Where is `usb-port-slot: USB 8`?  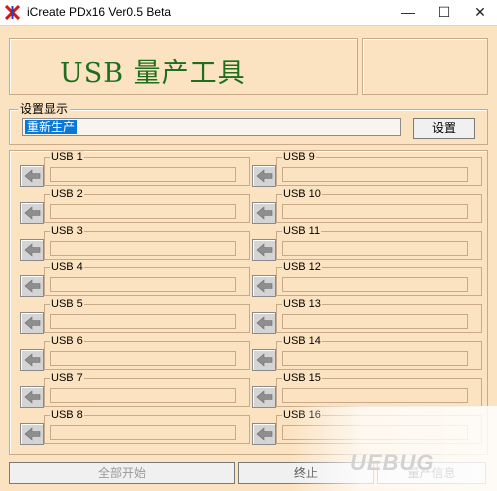
usb-port-slot: USB 8 is located at coordinates (135, 426).